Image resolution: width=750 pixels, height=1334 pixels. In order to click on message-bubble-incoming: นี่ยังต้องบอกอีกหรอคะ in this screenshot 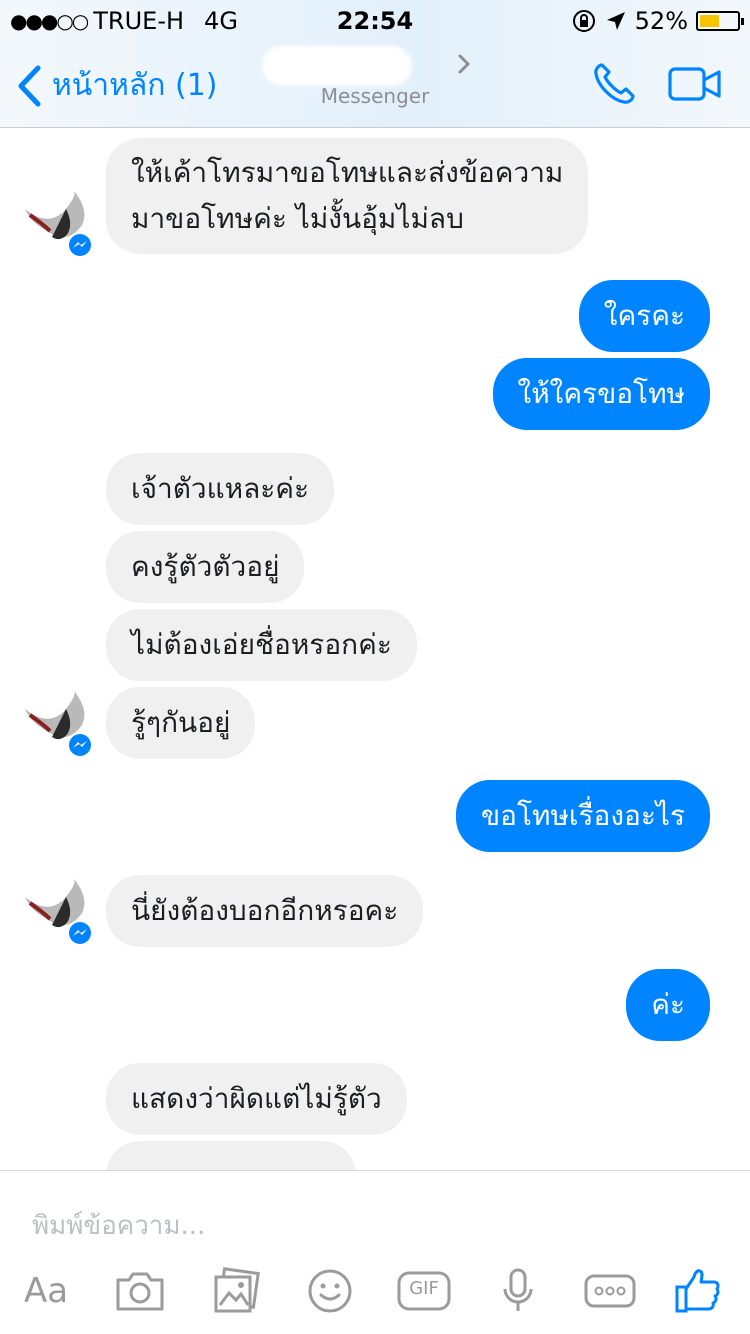, I will do `click(265, 911)`.